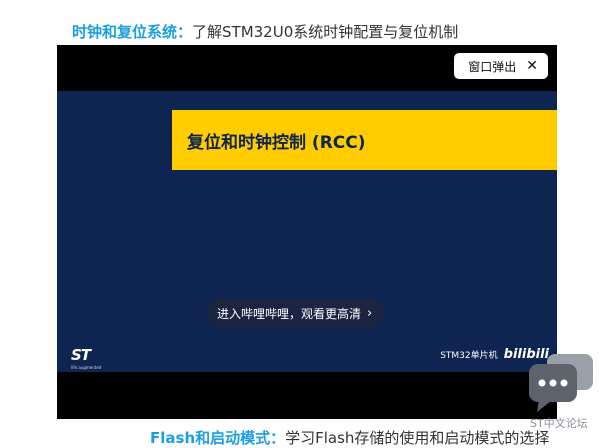  What do you see at coordinates (561, 383) in the screenshot?
I see `chat-bubble-icon` at bounding box center [561, 383].